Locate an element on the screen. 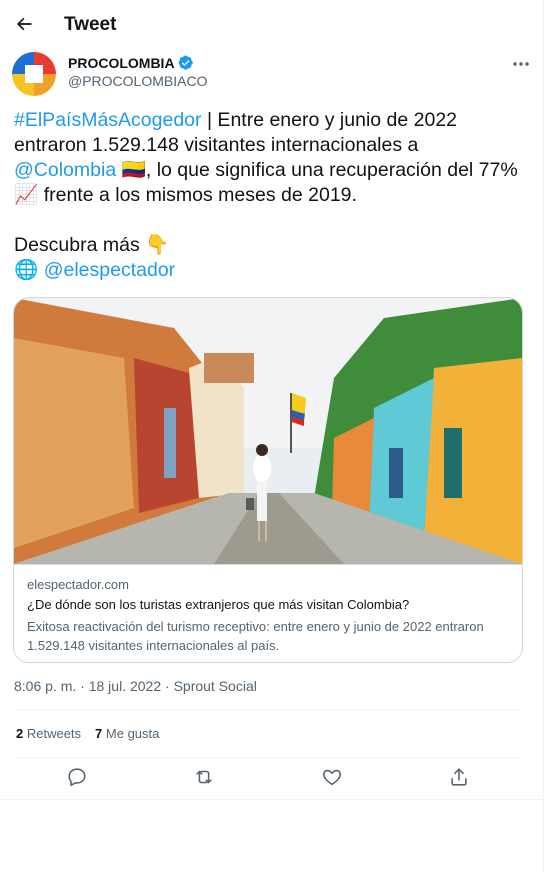  author-handle: @PROCOLOMBIACO is located at coordinates (137, 81).